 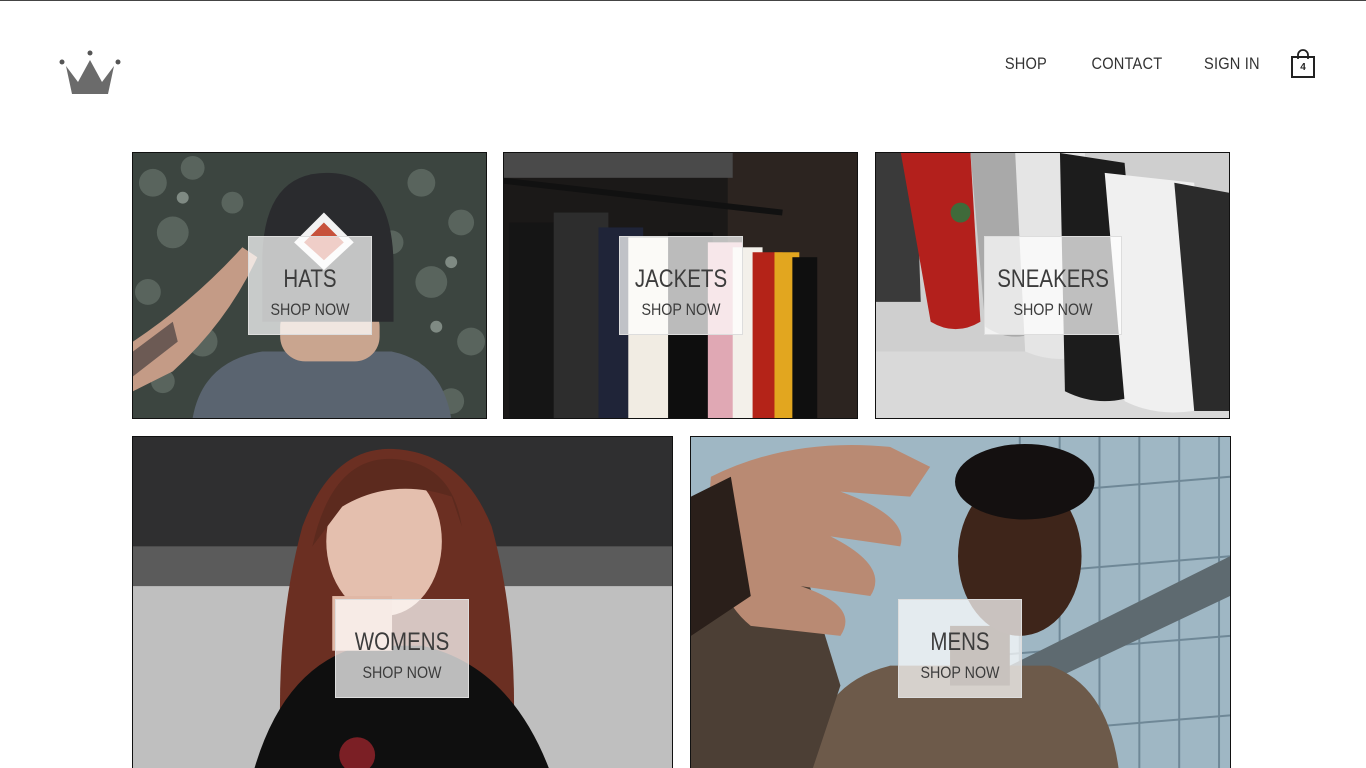 What do you see at coordinates (310, 310) in the screenshot?
I see `hats-shop-now: SHOP NOW` at bounding box center [310, 310].